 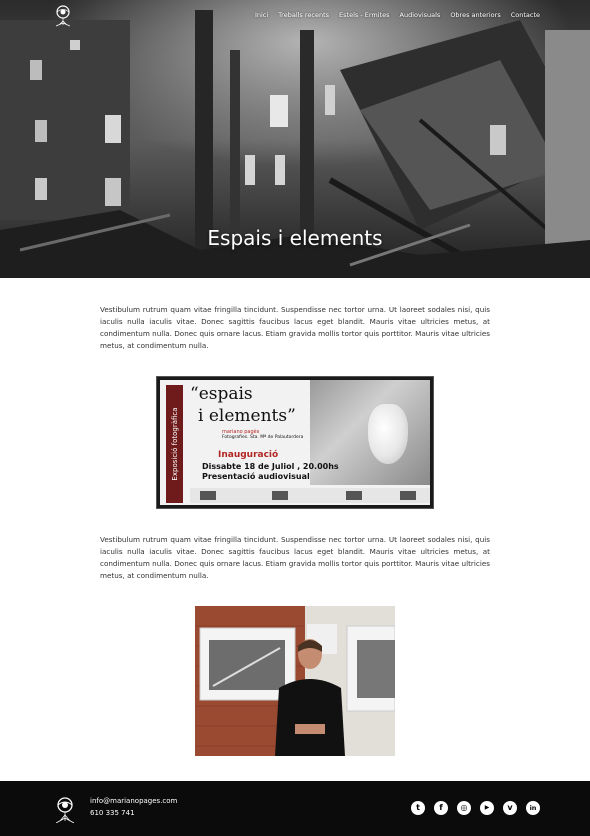 I want to click on poster-presentation: Presentació audiovisual, so click(x=256, y=476).